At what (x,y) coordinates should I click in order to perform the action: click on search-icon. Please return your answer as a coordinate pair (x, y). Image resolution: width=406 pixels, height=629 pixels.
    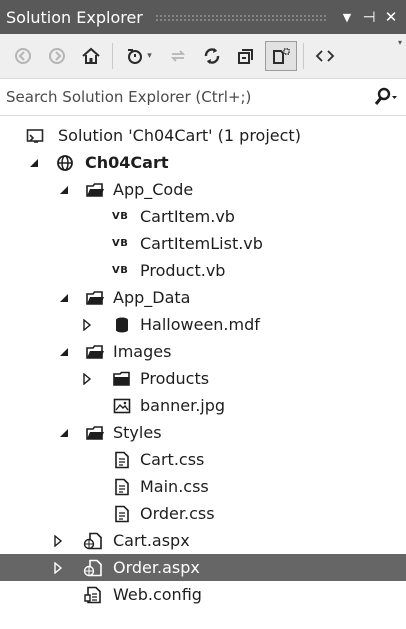
    Looking at the image, I should click on (385, 96).